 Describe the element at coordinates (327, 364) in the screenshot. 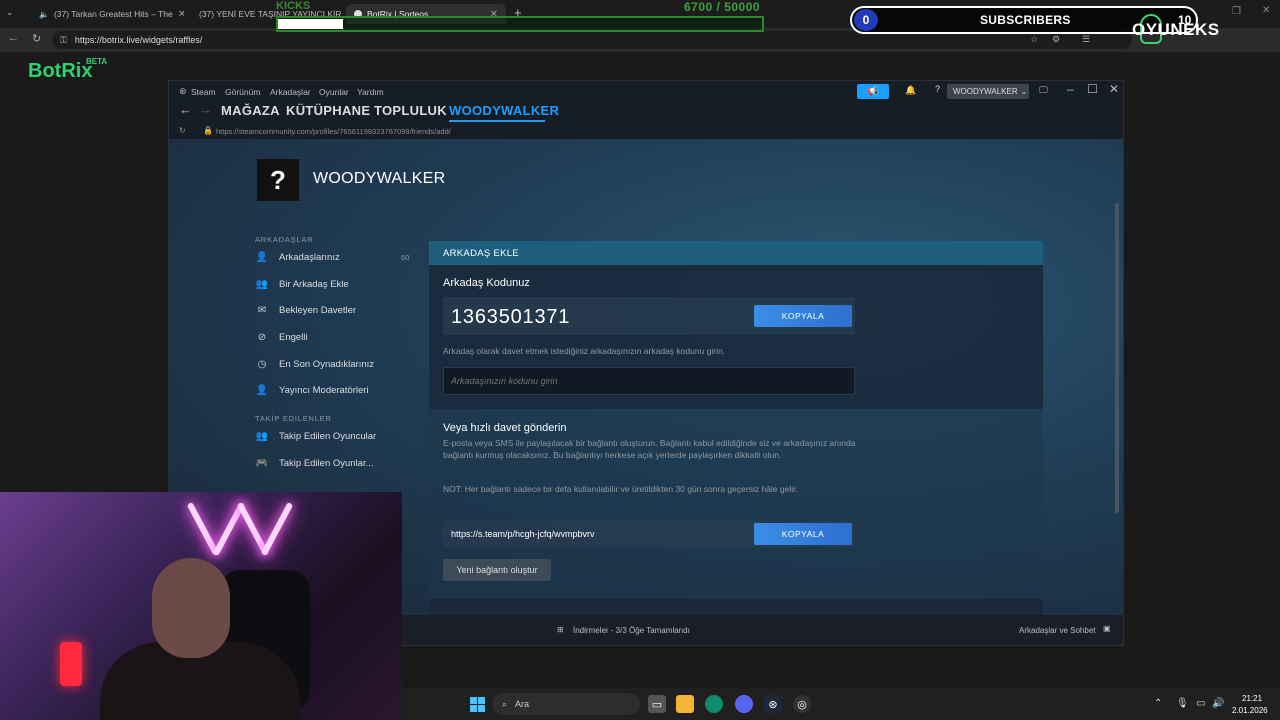

I see `sidebar-item-label: En Son Oynadıklarınız` at that location.